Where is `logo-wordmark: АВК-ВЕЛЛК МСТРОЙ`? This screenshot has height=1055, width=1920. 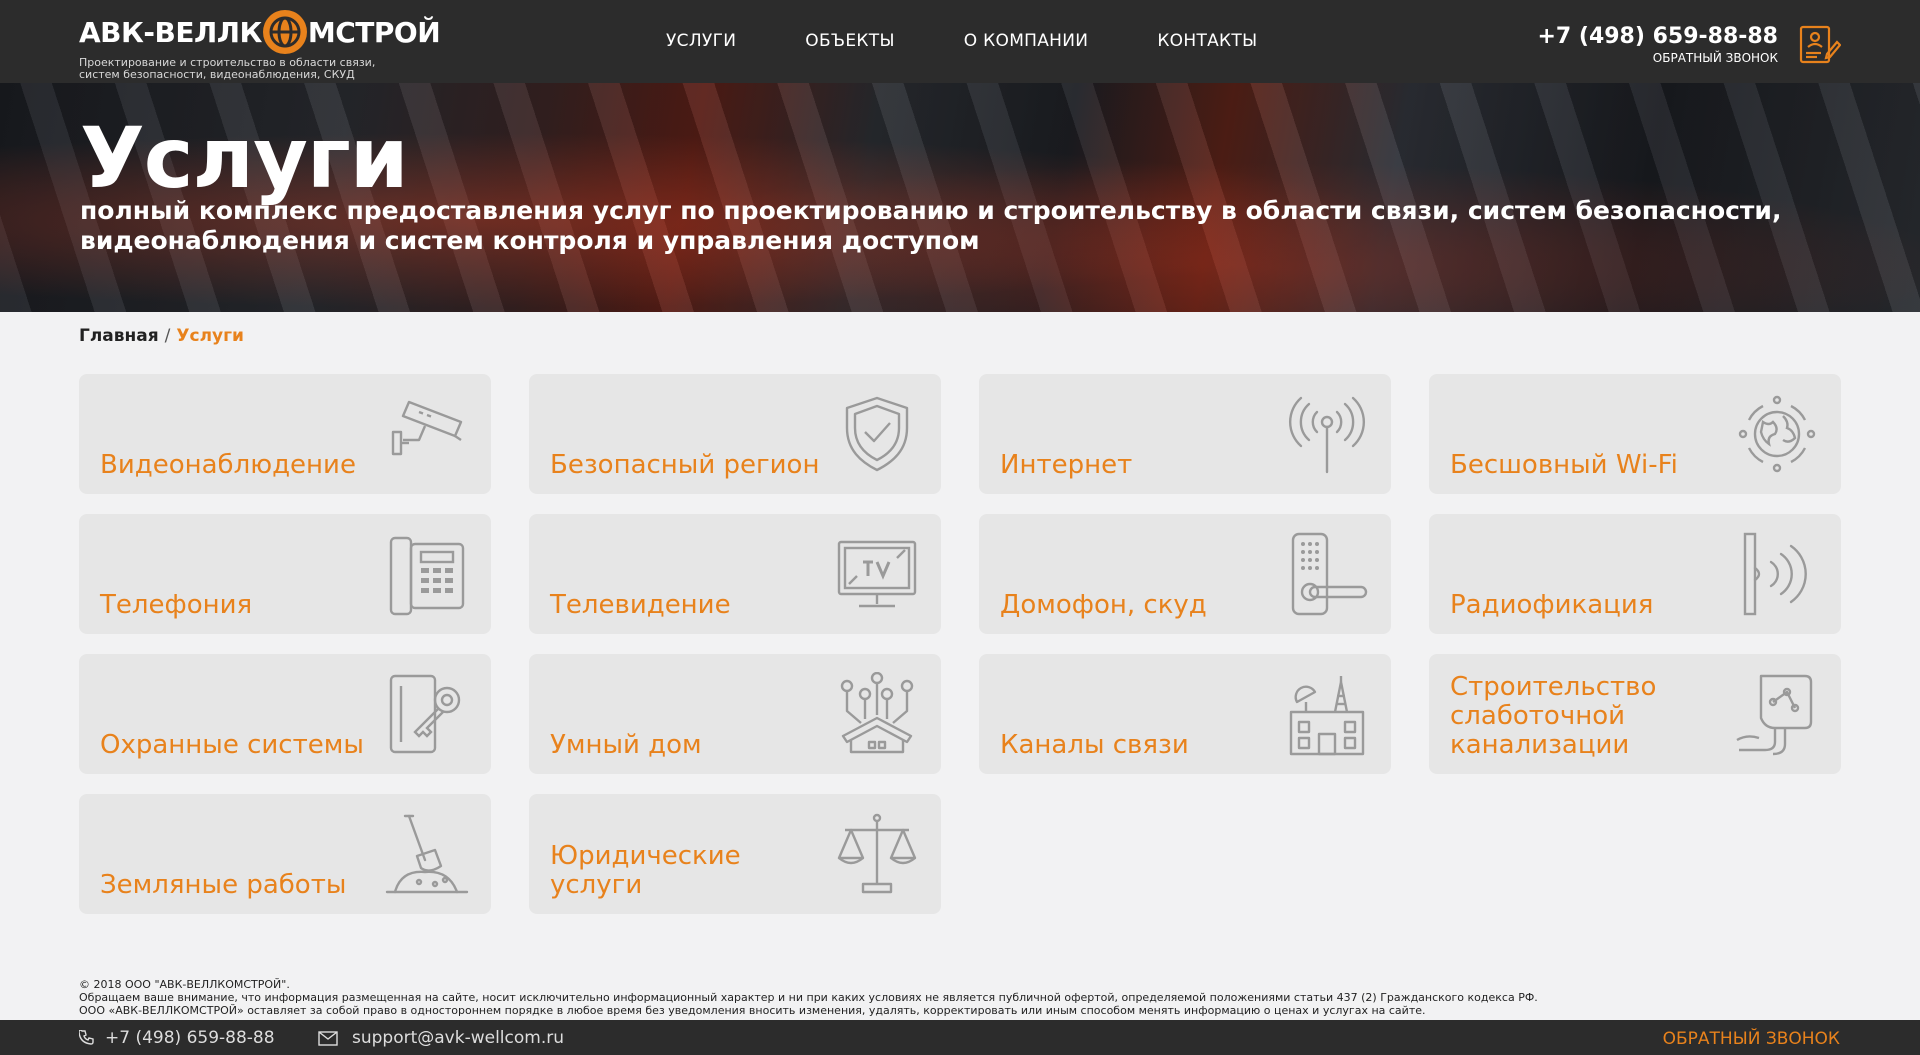 logo-wordmark: АВК-ВЕЛЛК МСТРОЙ is located at coordinates (260, 32).